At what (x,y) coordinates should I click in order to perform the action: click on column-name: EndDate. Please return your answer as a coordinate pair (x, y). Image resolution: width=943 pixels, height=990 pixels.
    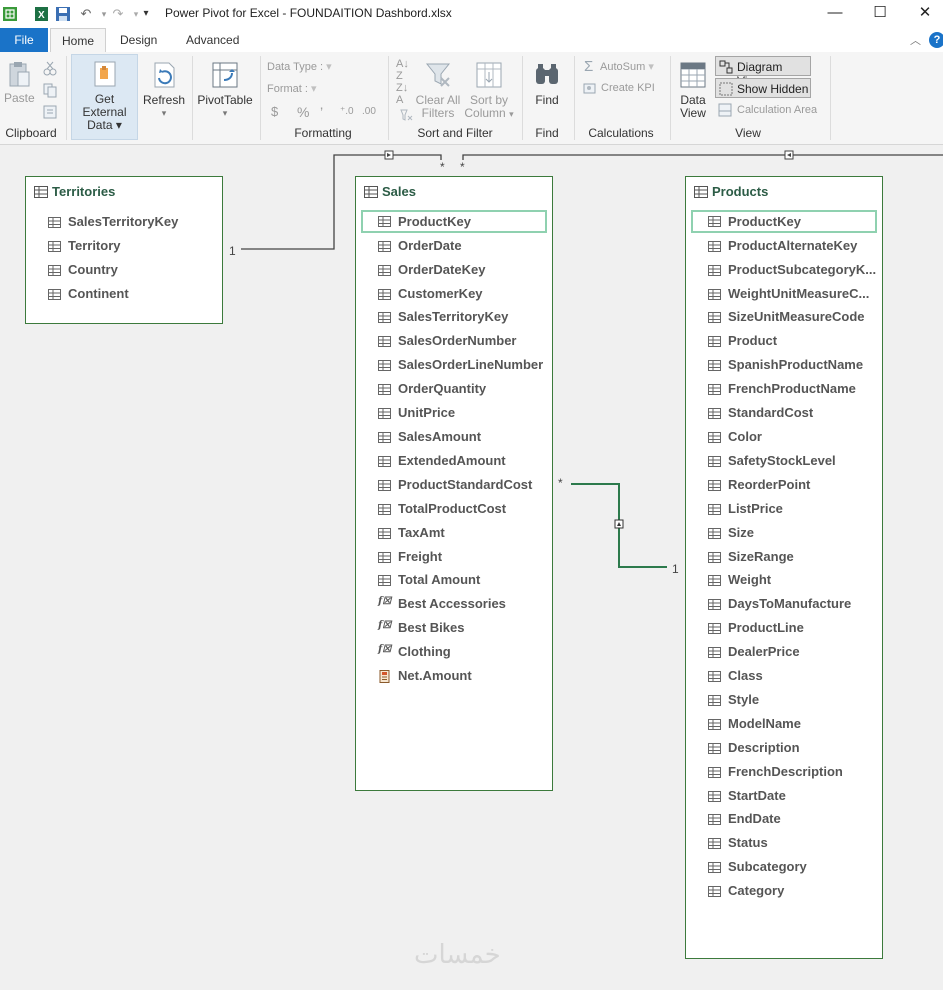
    Looking at the image, I should click on (754, 818).